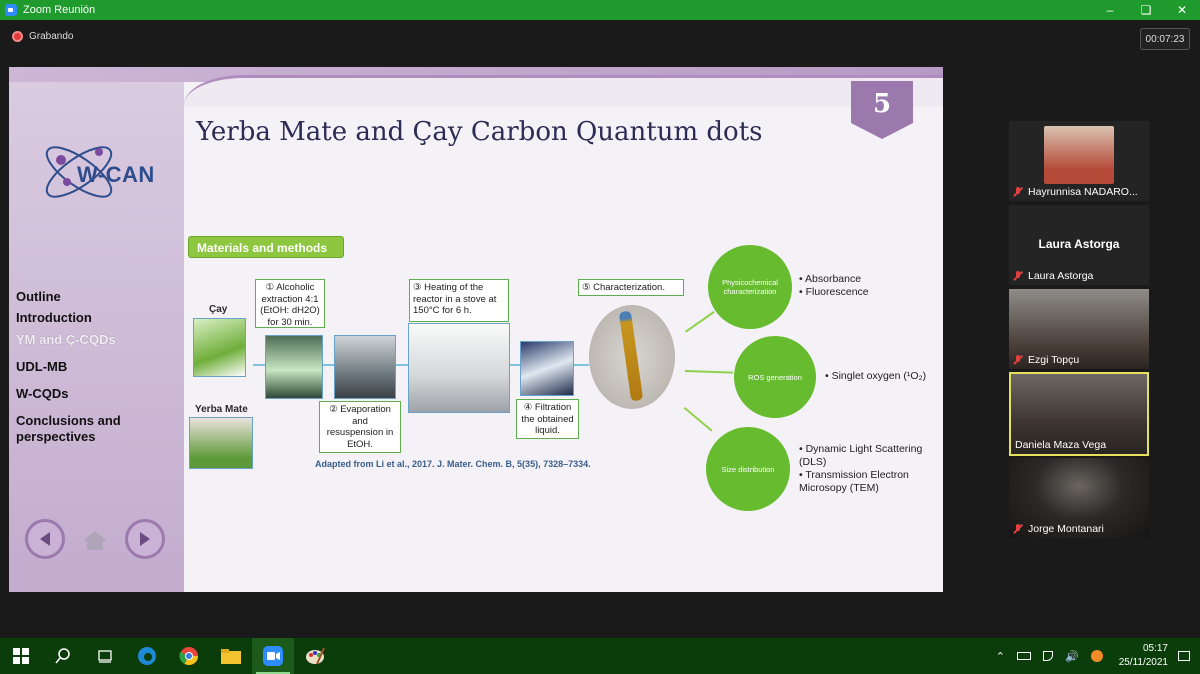  I want to click on outline-item: W-CQDs, so click(42, 393).